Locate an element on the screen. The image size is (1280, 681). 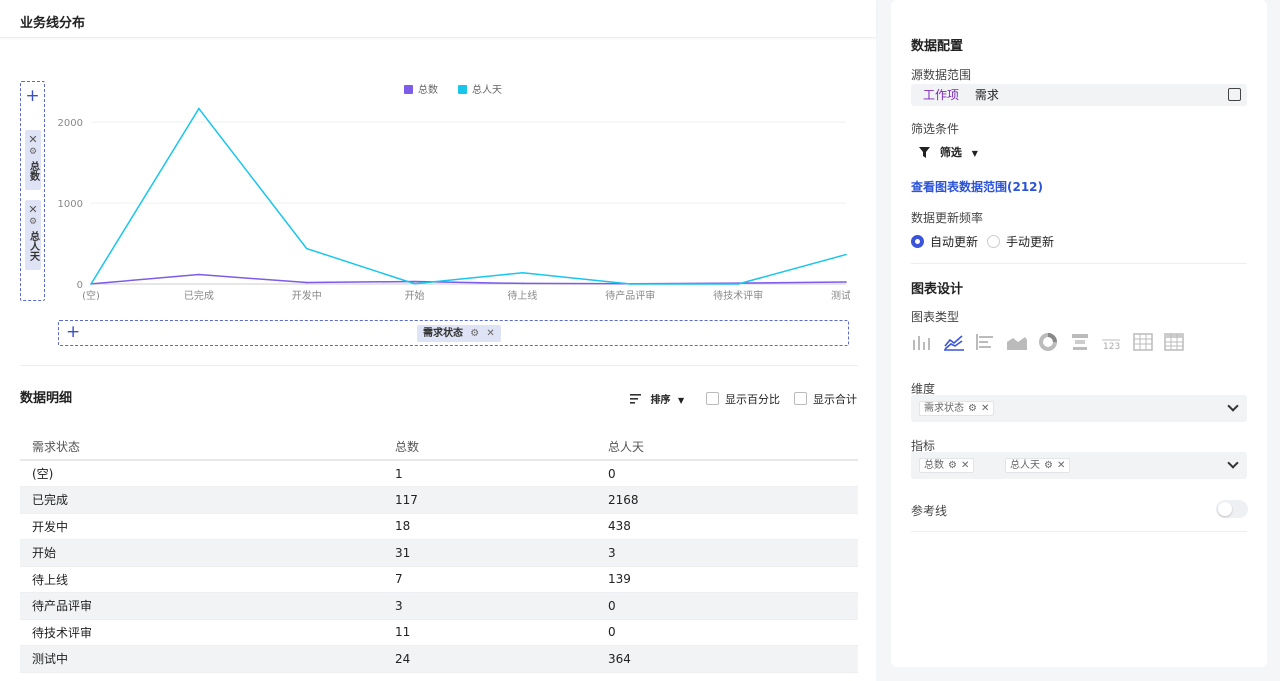
radio-unselected is located at coordinates (993, 241).